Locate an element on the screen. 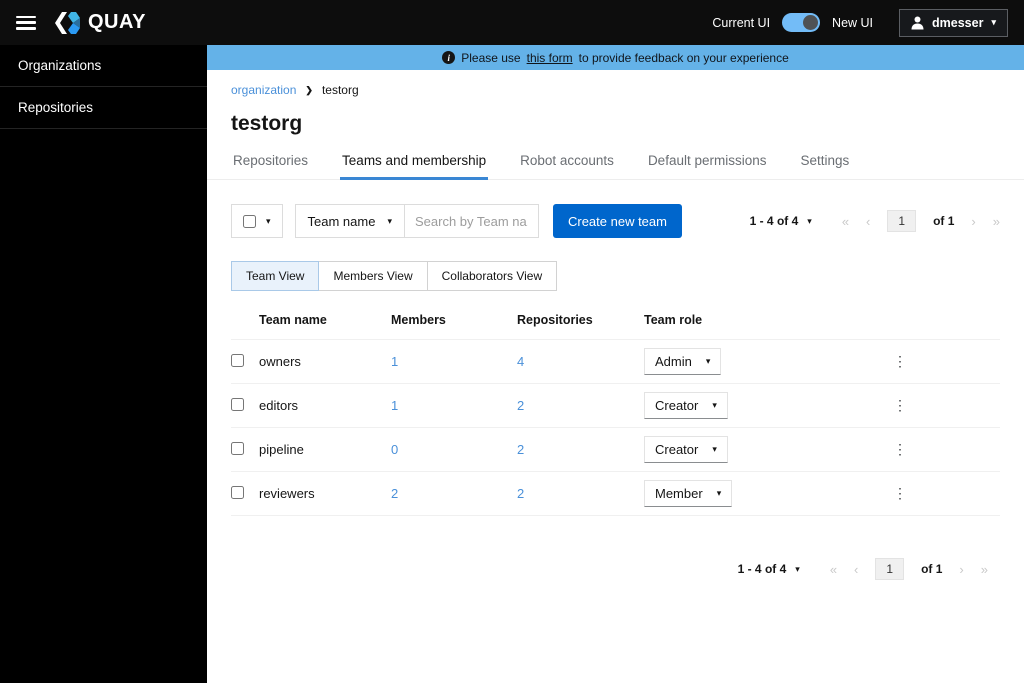  sidebar-item-repositories: Repositories is located at coordinates (103, 108).